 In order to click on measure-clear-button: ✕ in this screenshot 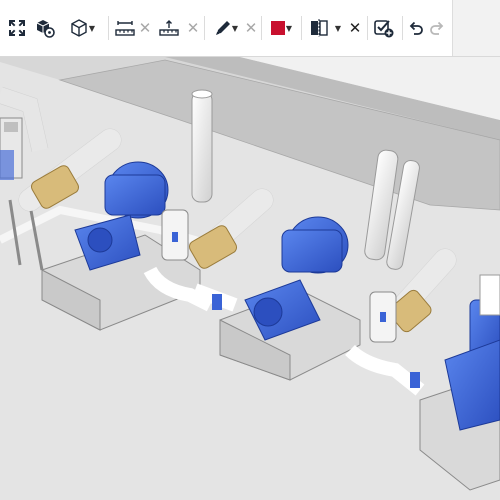, I will do `click(145, 28)`.